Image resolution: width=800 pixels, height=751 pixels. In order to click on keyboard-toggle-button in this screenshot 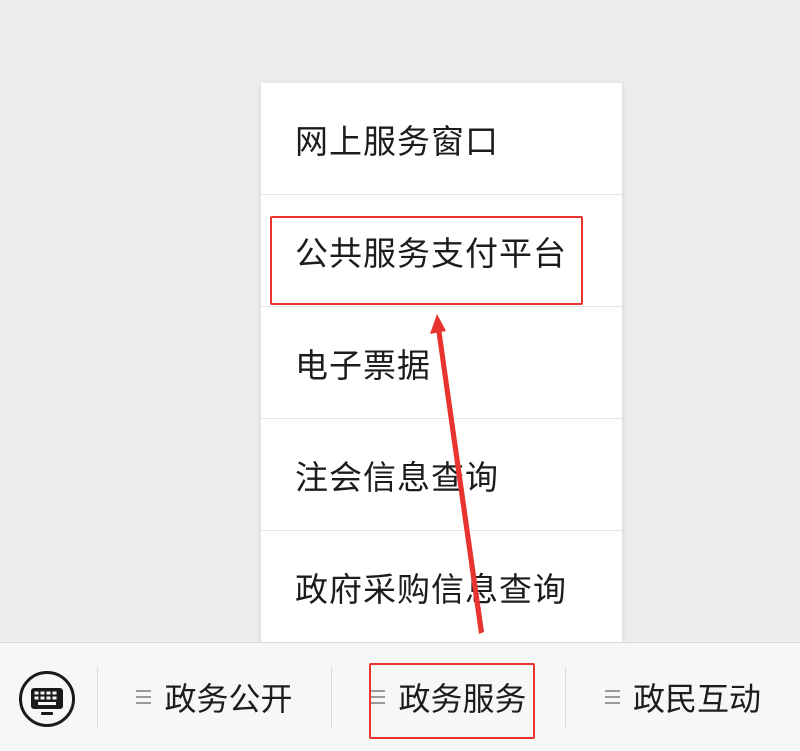, I will do `click(47, 699)`.